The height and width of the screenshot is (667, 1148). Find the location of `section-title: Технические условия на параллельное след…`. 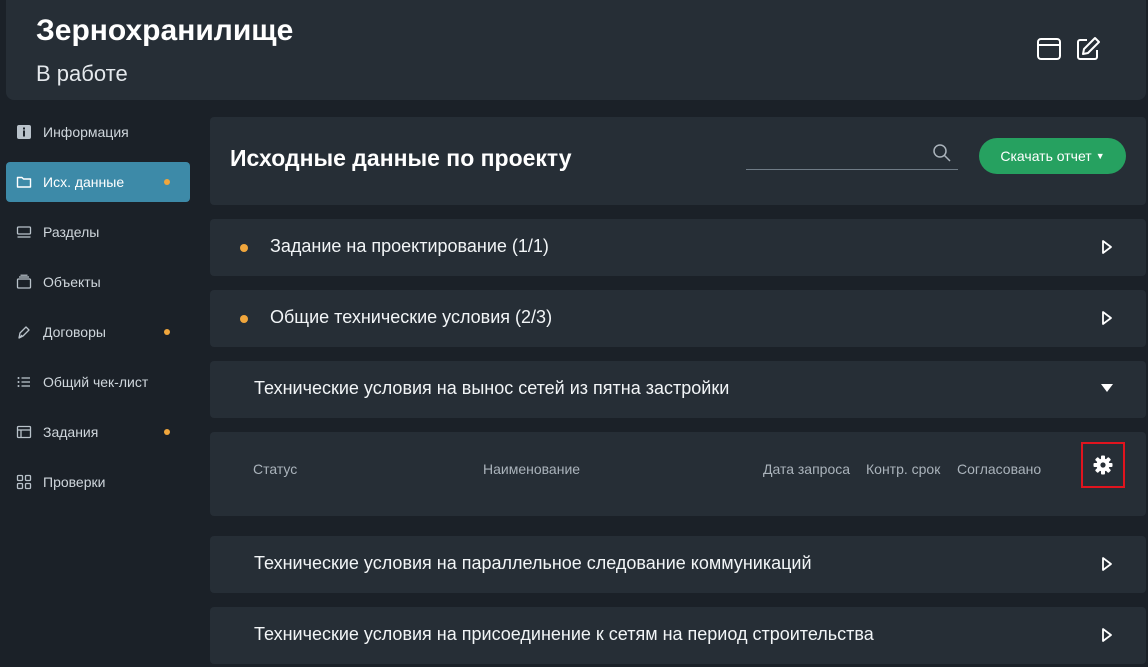

section-title: Технические условия на параллельное след… is located at coordinates (533, 563).